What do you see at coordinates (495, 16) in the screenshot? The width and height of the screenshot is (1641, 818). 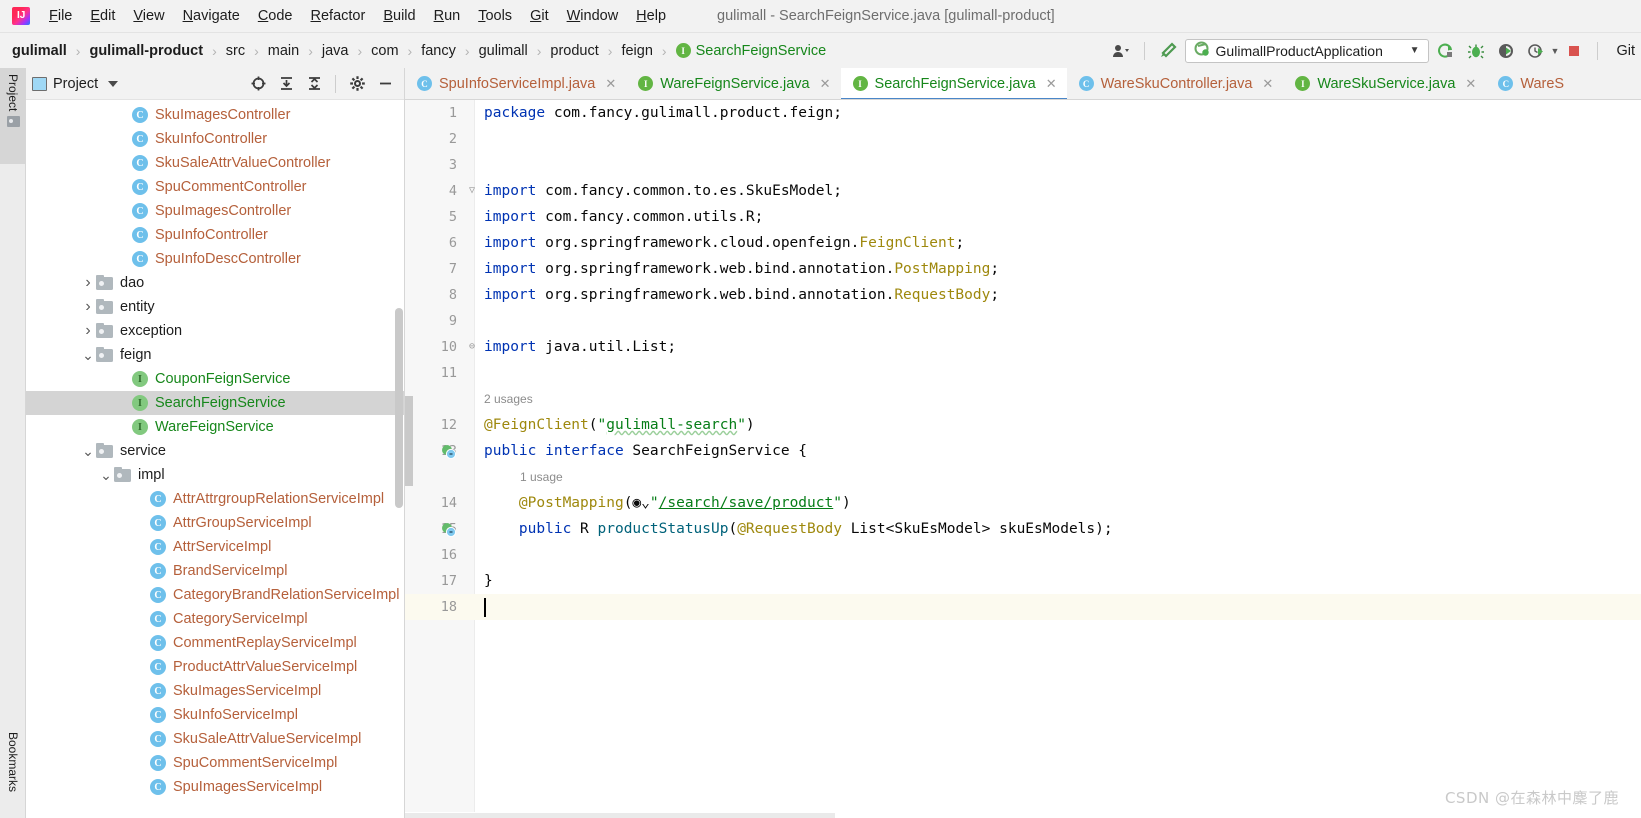 I see `menu-item-tools: Tools` at bounding box center [495, 16].